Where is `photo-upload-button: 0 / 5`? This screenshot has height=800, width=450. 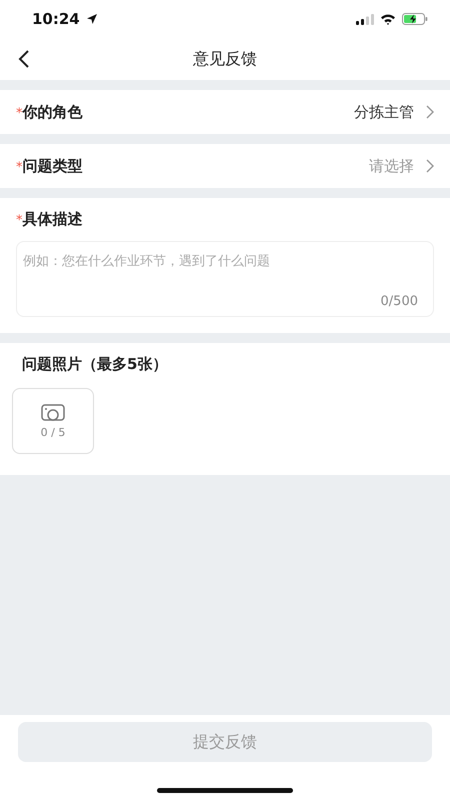 photo-upload-button: 0 / 5 is located at coordinates (53, 421).